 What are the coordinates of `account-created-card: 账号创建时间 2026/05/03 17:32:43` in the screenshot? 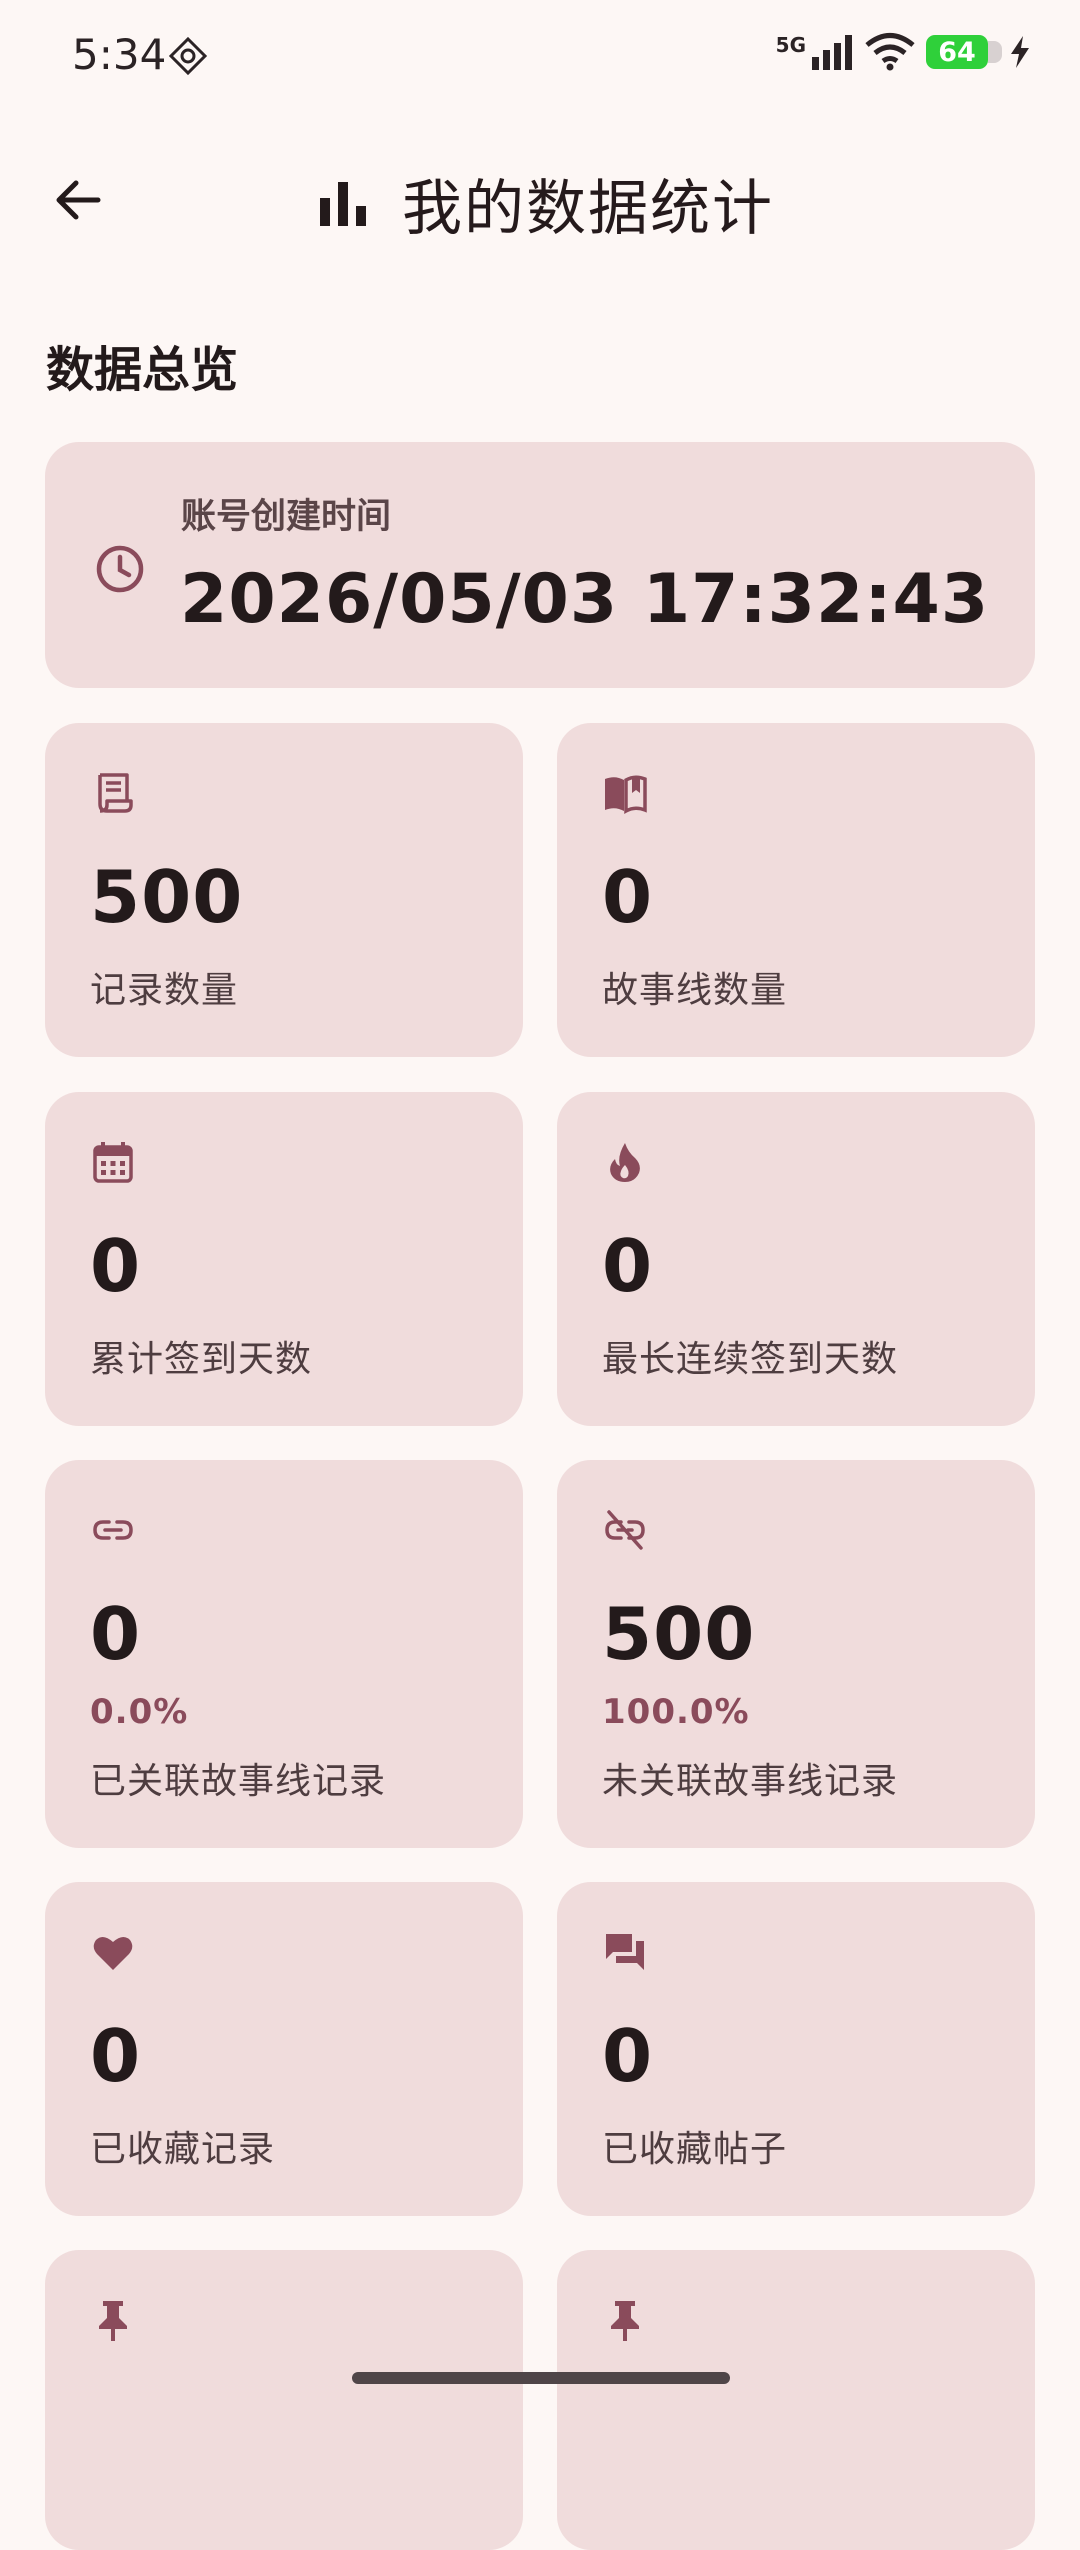 It's located at (540, 565).